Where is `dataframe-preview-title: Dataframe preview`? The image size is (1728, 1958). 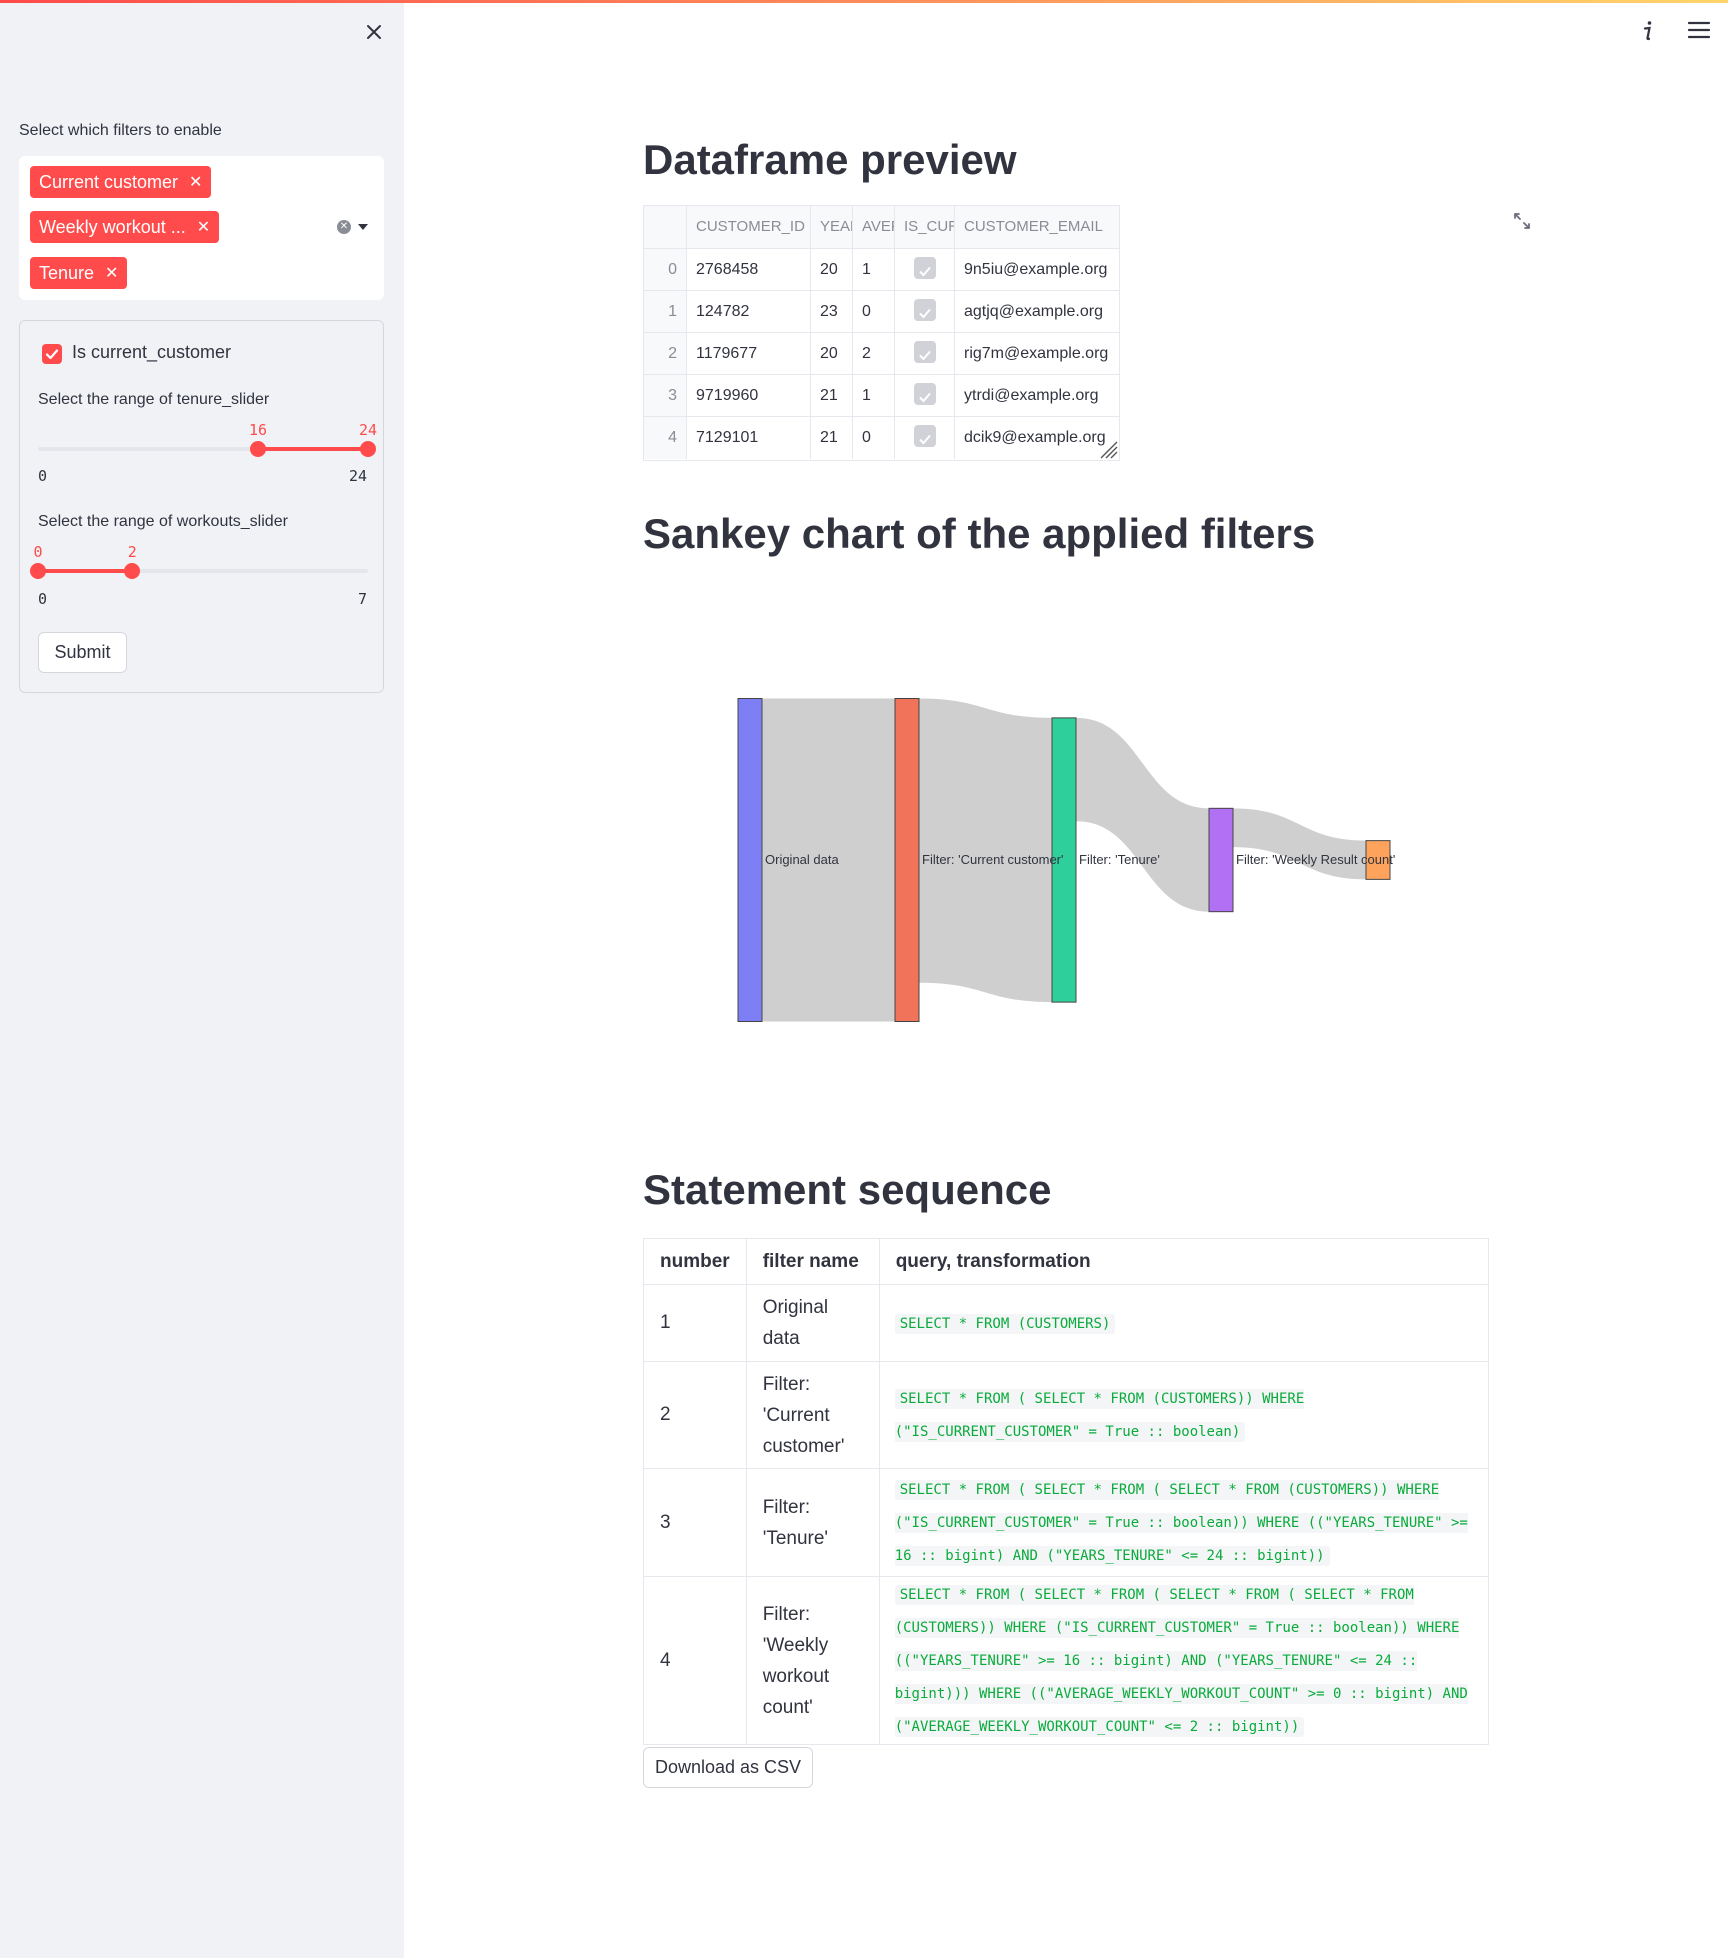
dataframe-preview-title: Dataframe preview is located at coordinates (830, 159).